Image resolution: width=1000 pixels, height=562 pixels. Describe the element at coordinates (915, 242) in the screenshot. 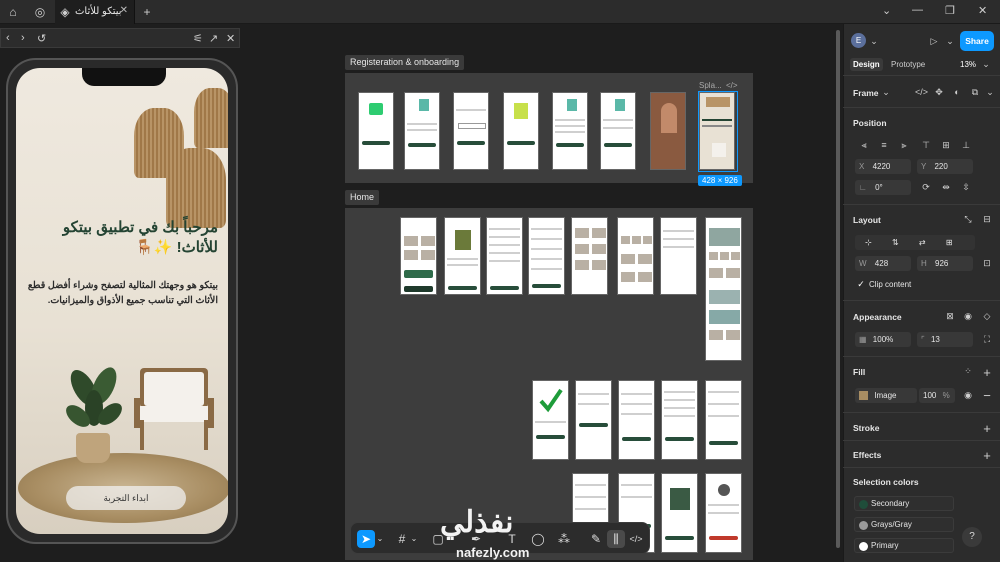

I see `layout-mode-switcher: ⊹ ⇅ ⇄ ⊞` at that location.